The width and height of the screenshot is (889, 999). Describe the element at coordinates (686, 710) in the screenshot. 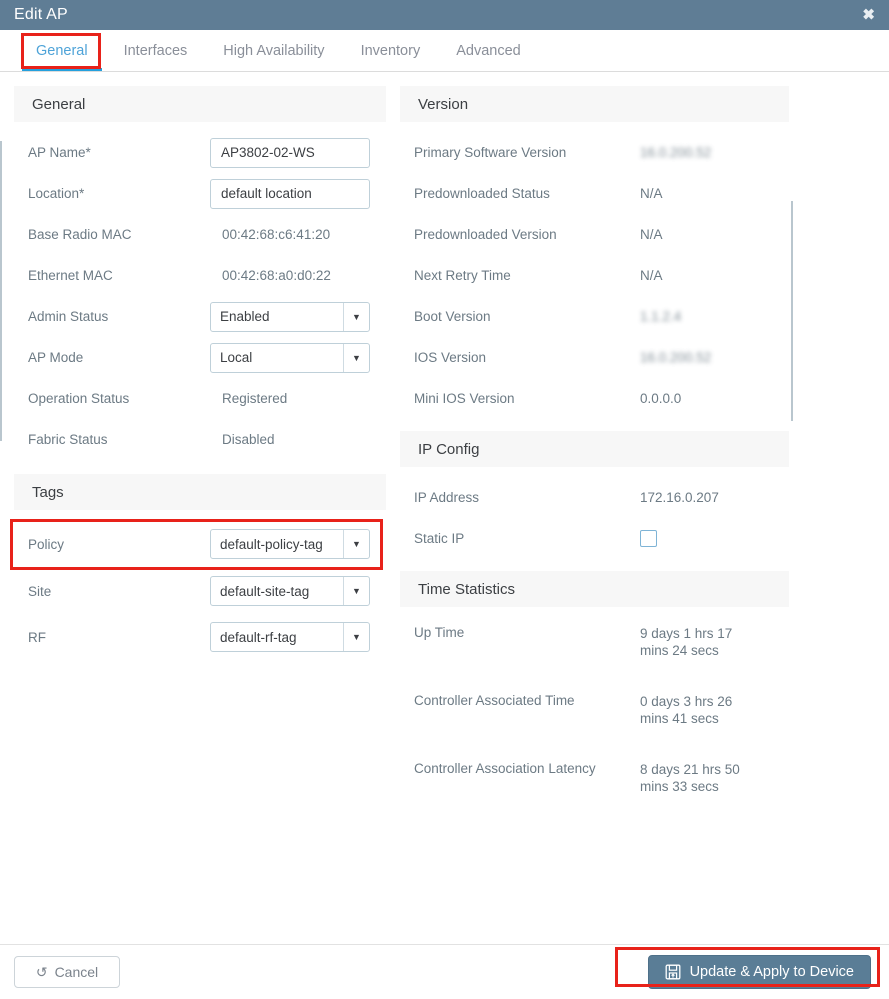

I see `controller-associated-time-value: 0 days 3 hrs 26 mins 41 secs` at that location.